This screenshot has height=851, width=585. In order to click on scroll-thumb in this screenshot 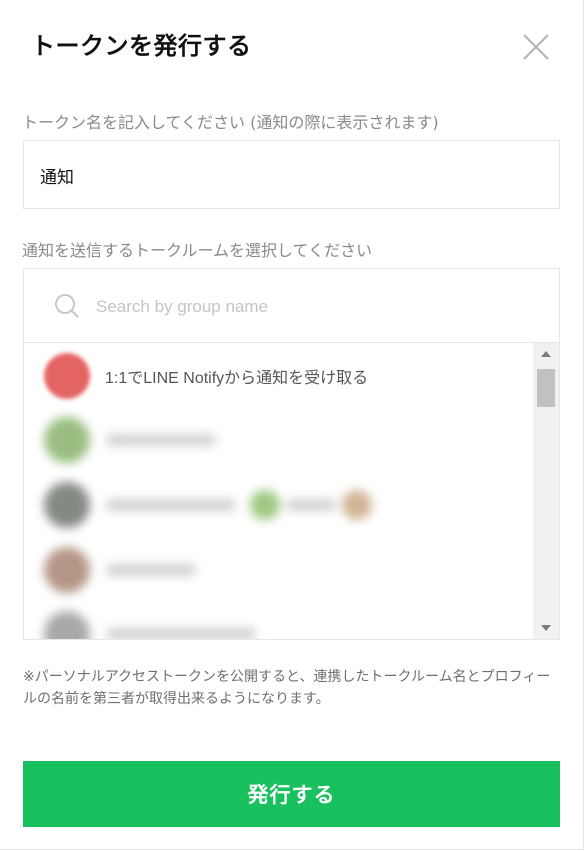, I will do `click(546, 388)`.